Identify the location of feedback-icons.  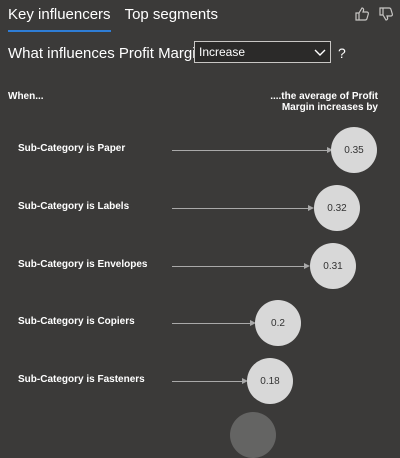
(374, 14).